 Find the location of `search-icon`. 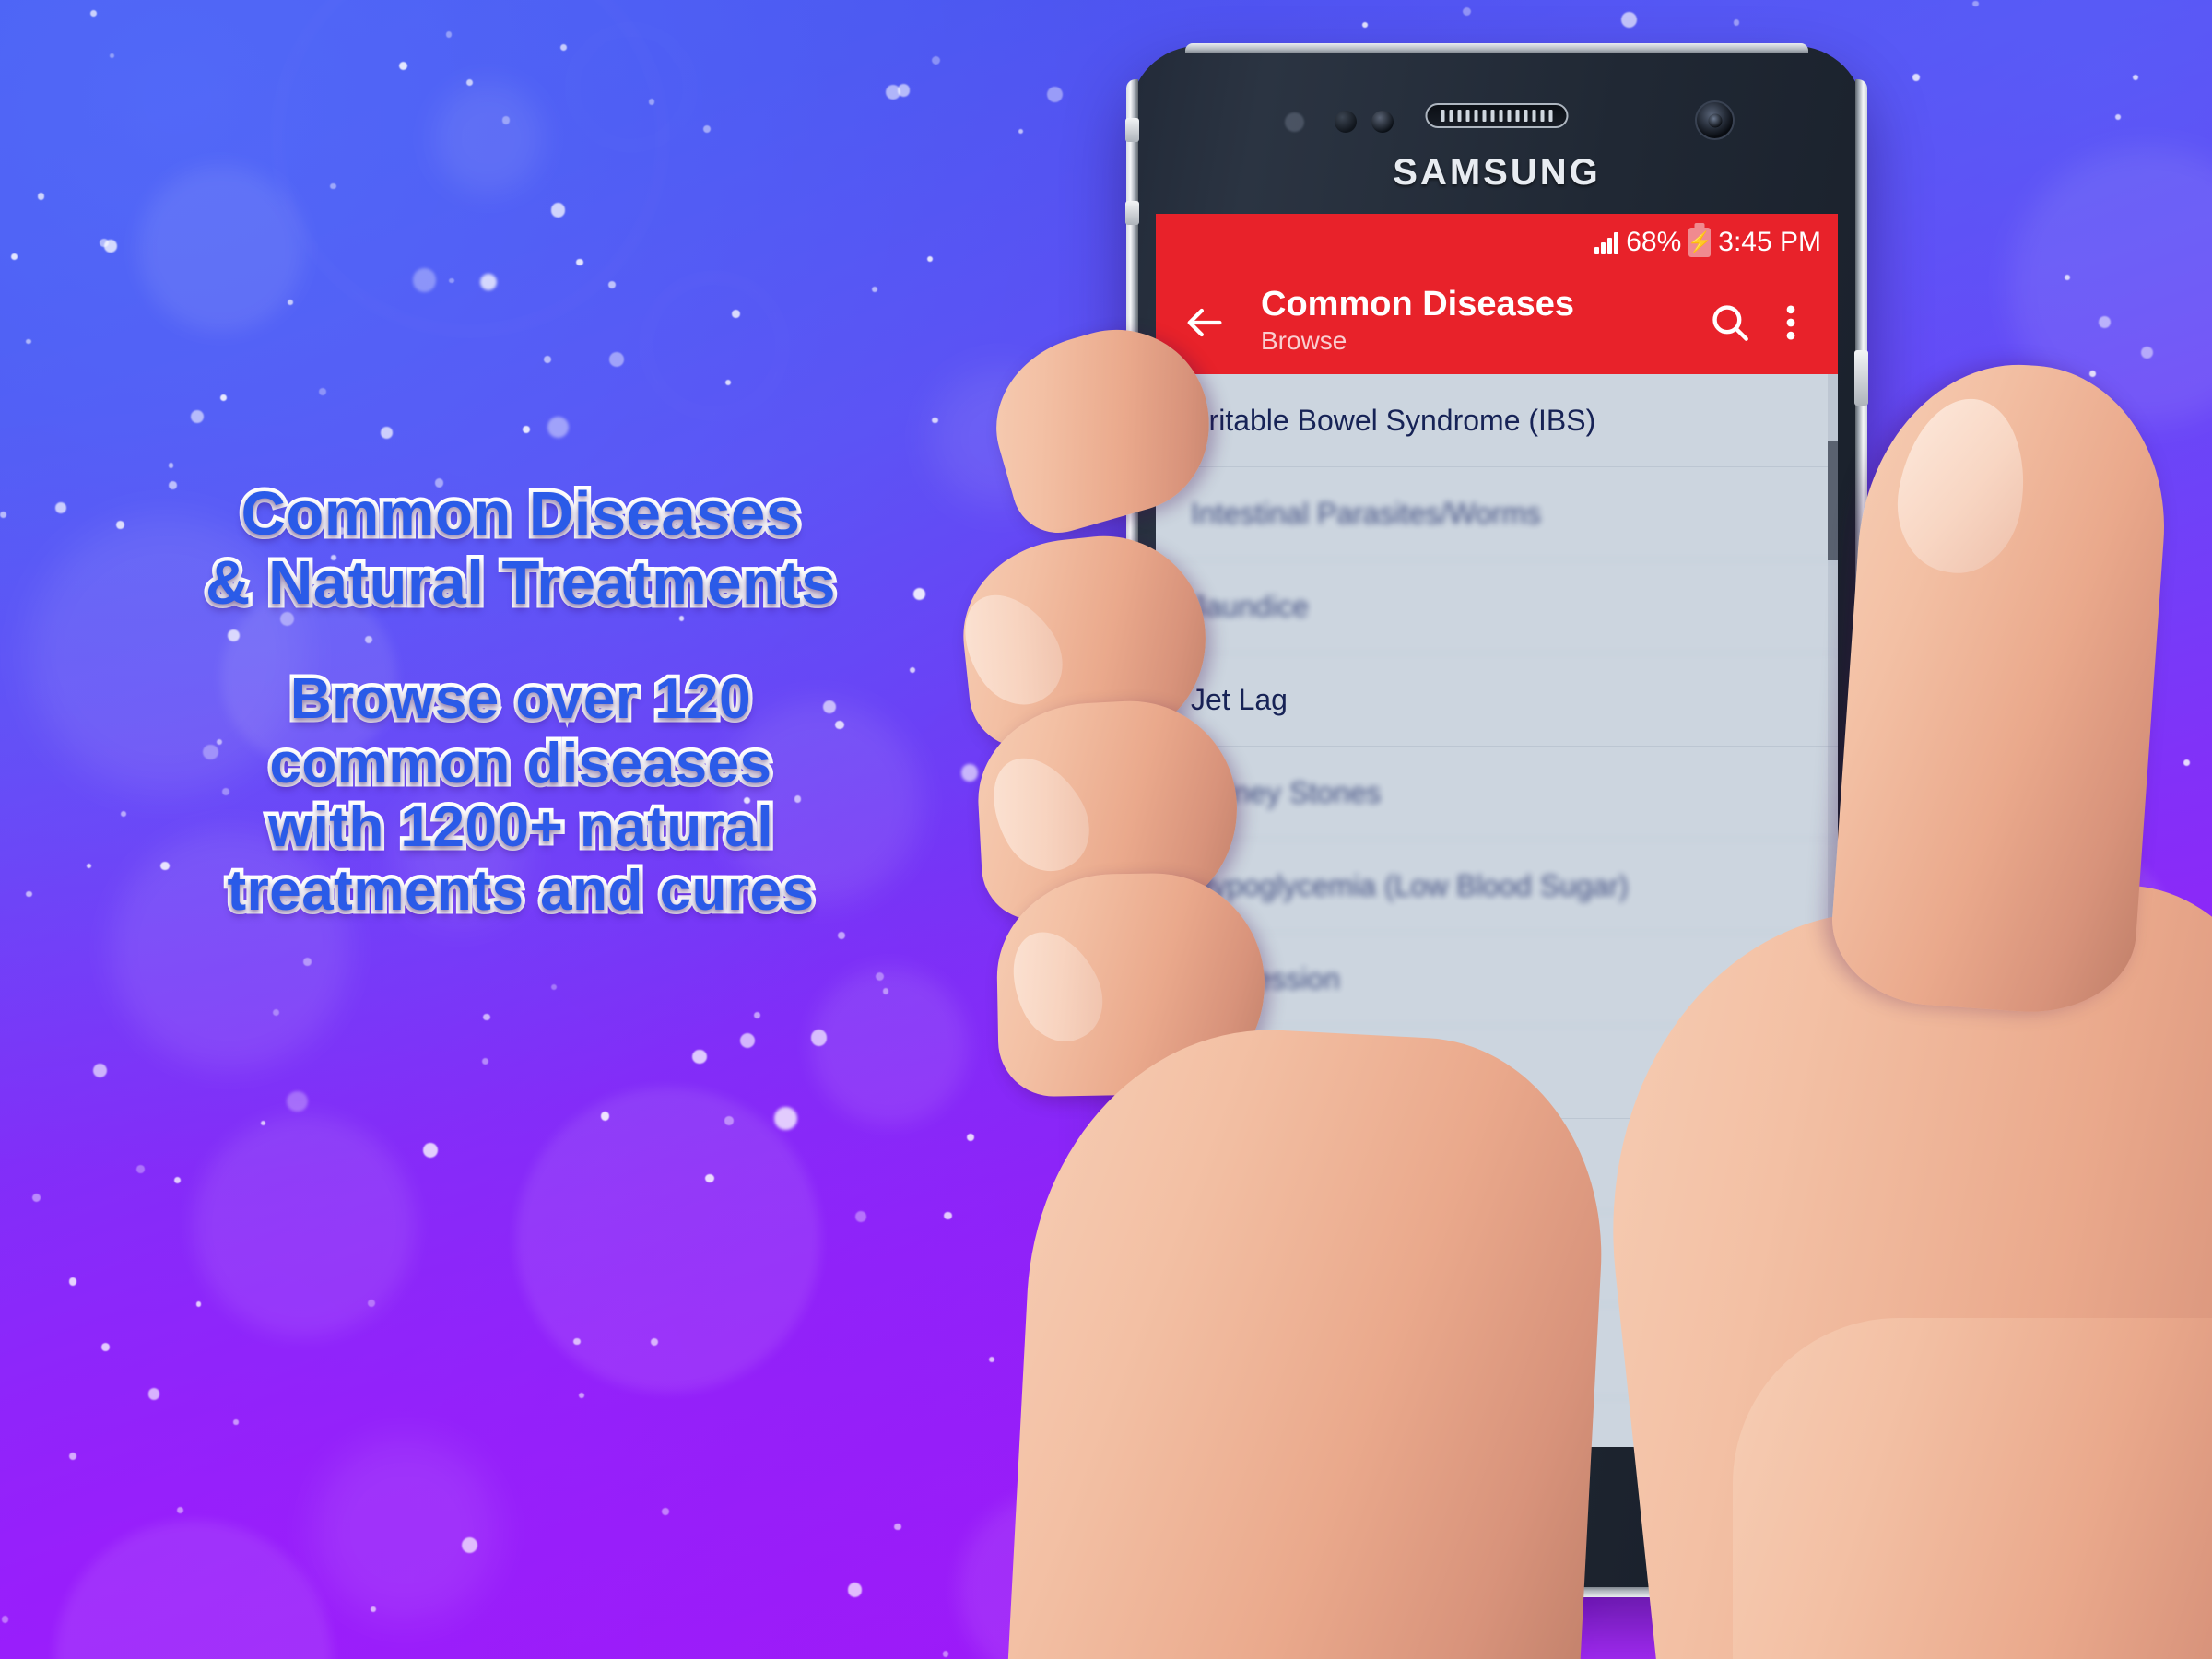

search-icon is located at coordinates (1730, 323).